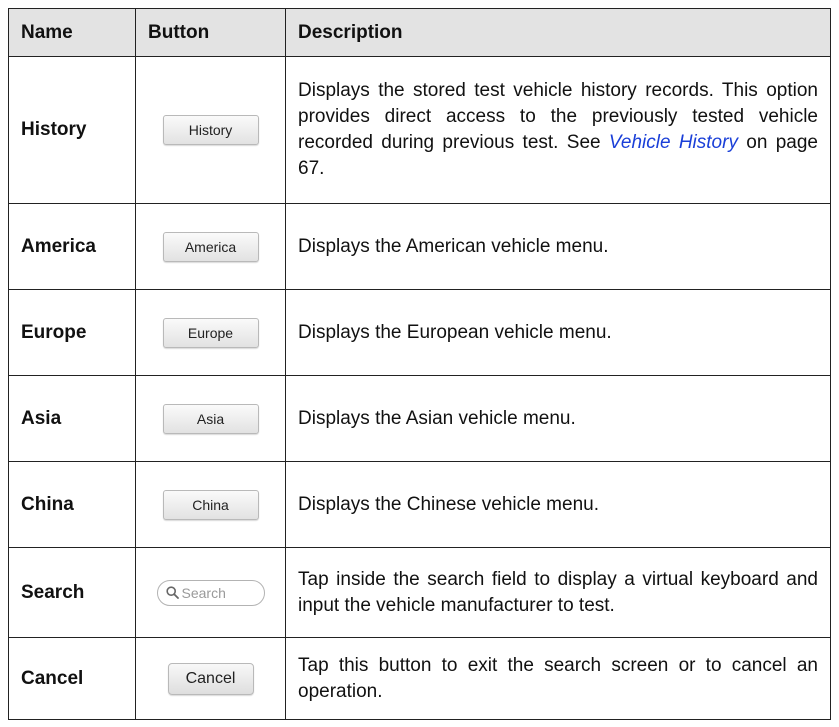 This screenshot has width=839, height=727. I want to click on row-button-cell: Asia, so click(210, 418).